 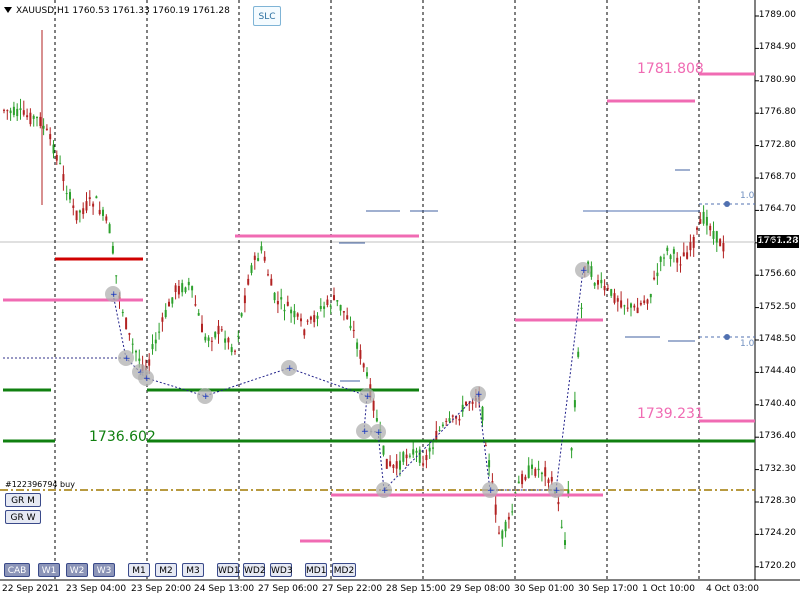 What do you see at coordinates (544, 589) in the screenshot?
I see `date-tick-label: 30 Sep 01:00` at bounding box center [544, 589].